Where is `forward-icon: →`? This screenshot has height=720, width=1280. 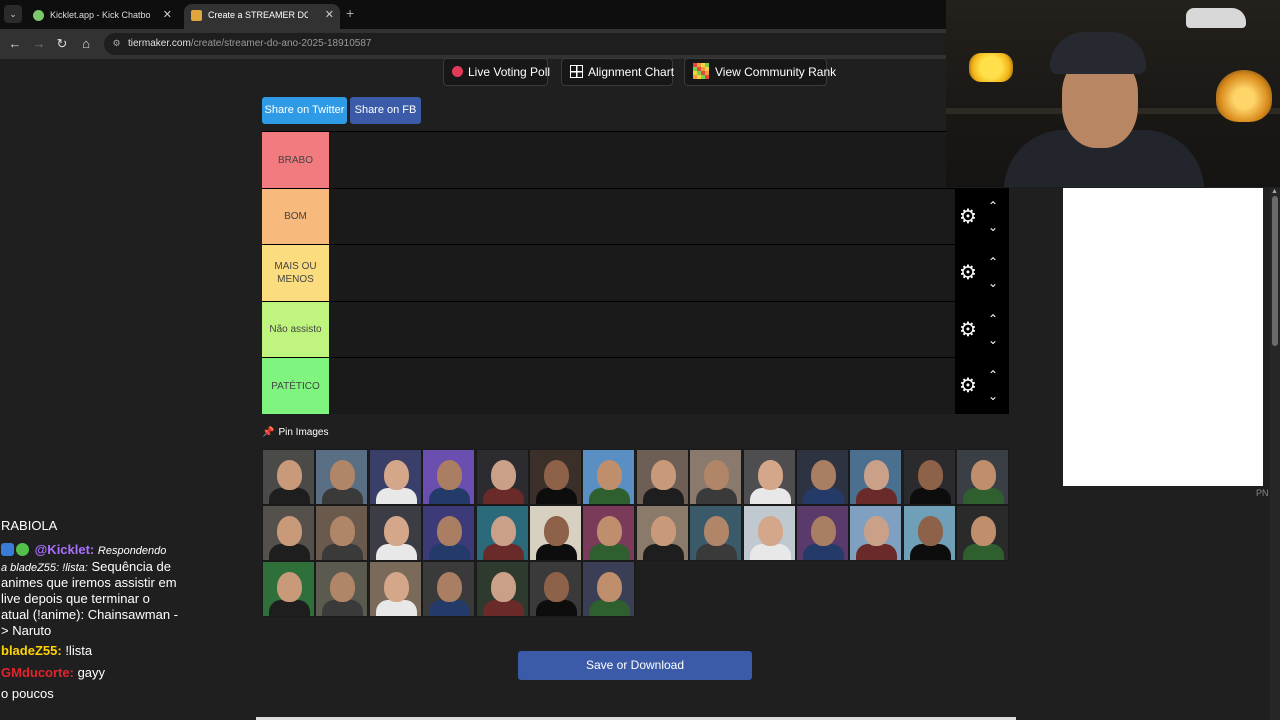 forward-icon: → is located at coordinates (39, 44).